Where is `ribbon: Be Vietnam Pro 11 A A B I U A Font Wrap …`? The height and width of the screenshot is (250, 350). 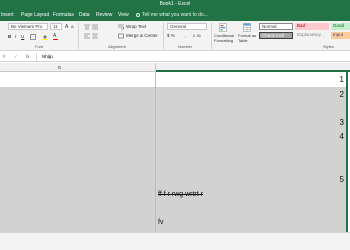
ribbon: Be Vietnam Pro 11 A A B I U A Font Wrap … is located at coordinates (175, 36).